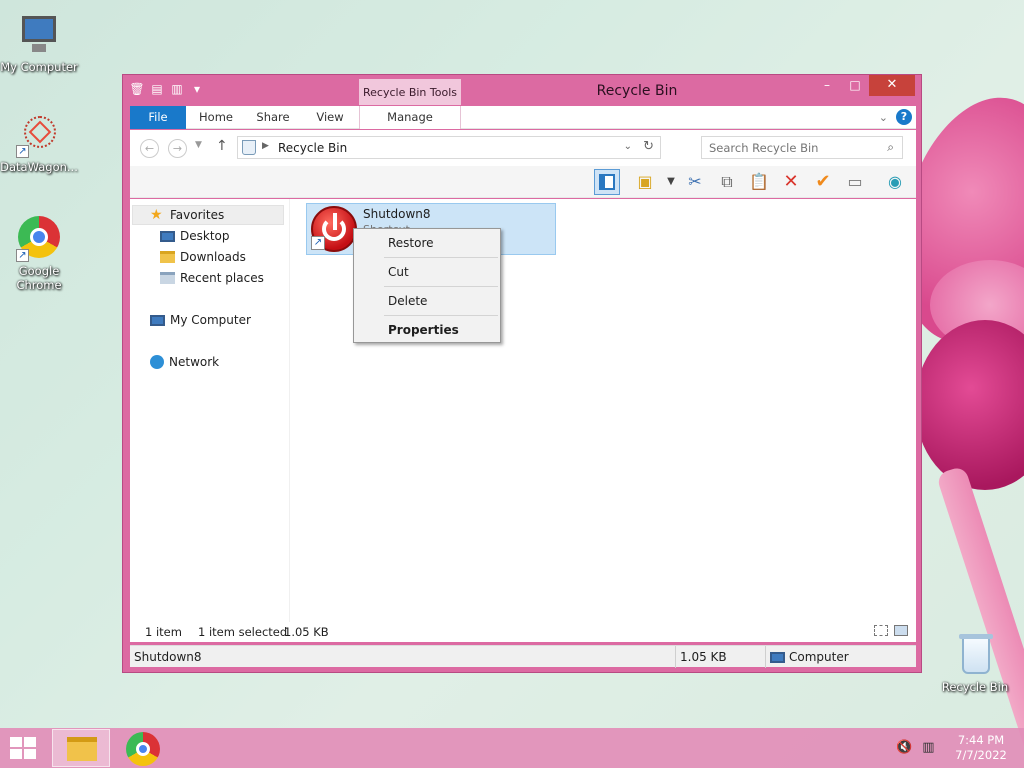  I want to click on wallpaper-stem, so click(979, 612).